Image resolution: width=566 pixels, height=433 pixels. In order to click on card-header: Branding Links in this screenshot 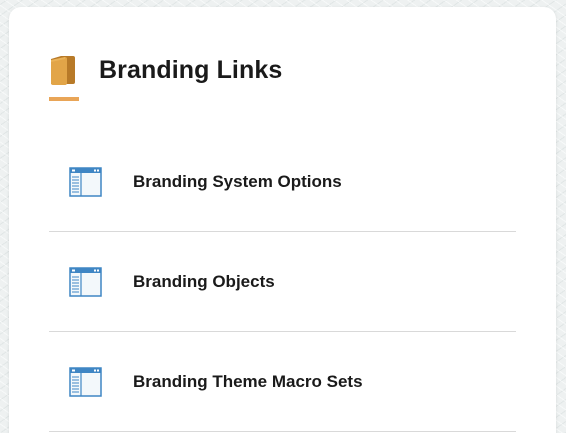, I will do `click(165, 70)`.